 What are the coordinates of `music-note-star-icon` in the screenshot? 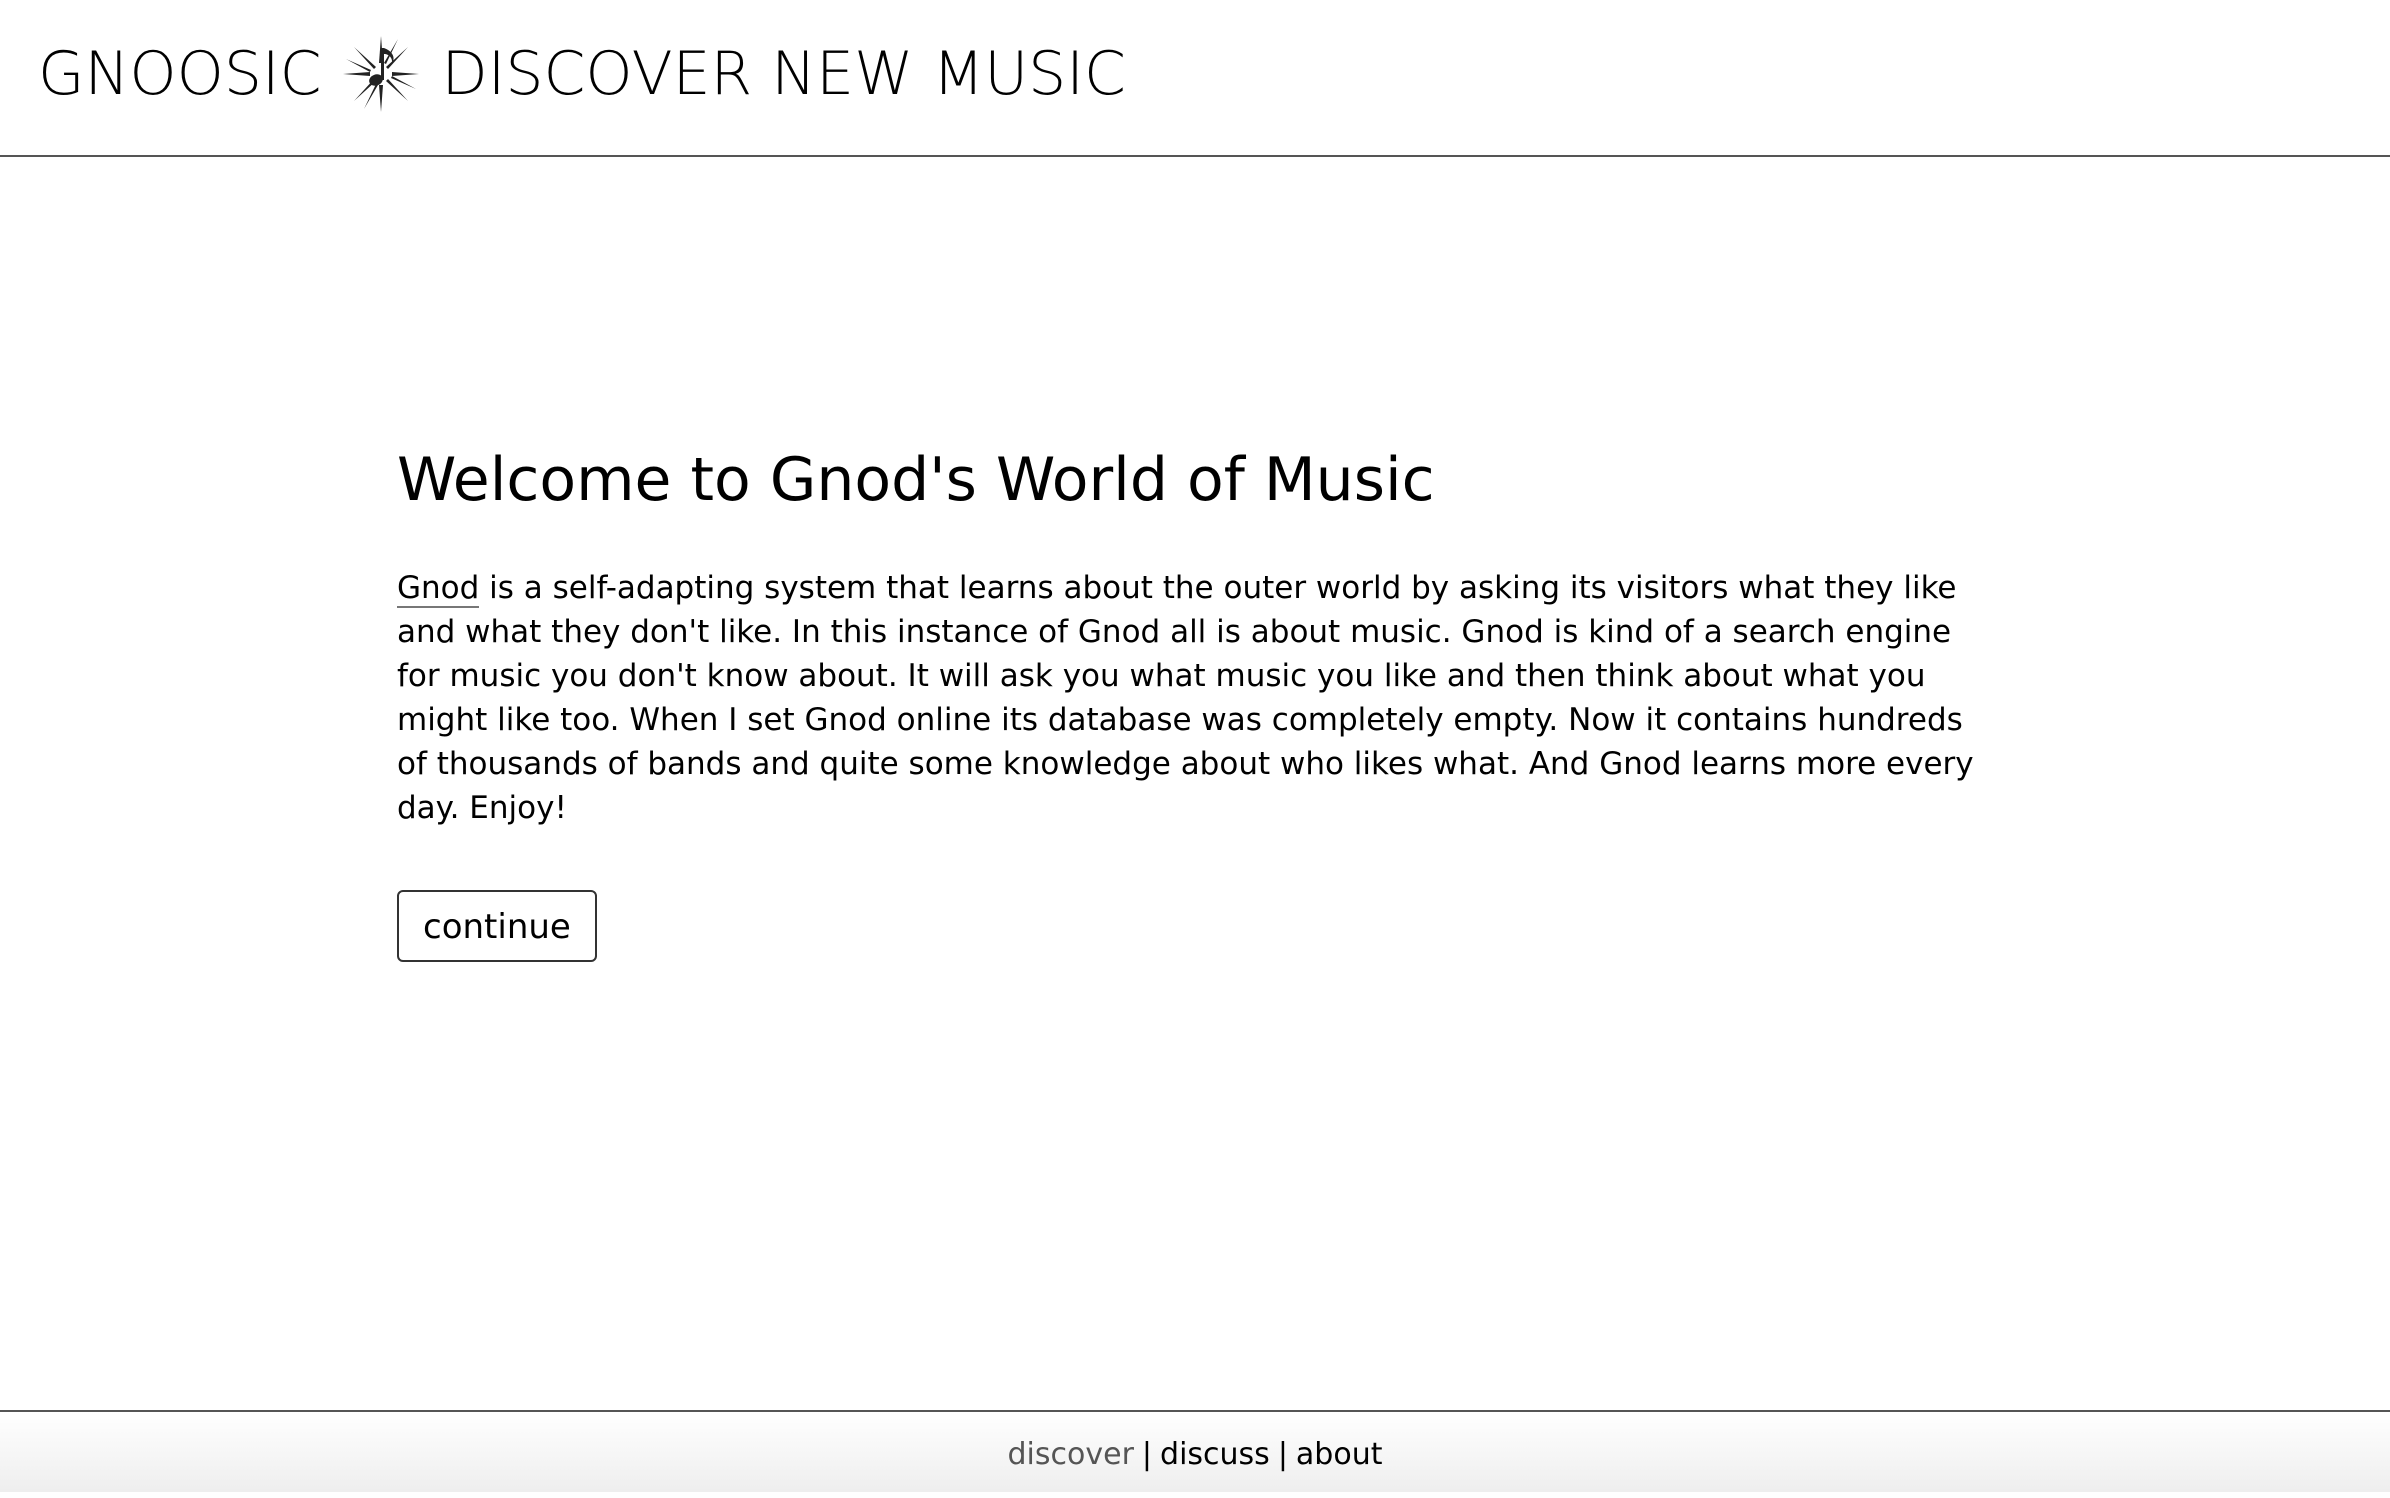 It's located at (381, 74).